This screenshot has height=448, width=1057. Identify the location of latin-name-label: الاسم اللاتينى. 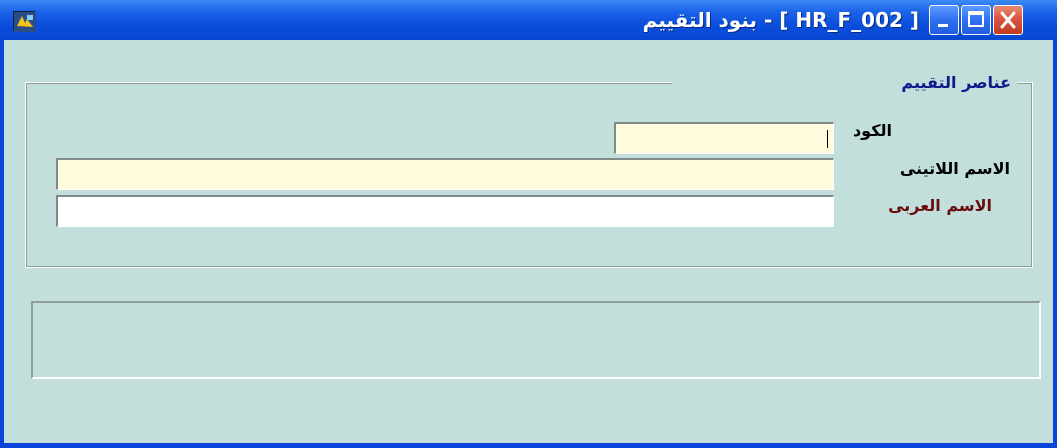
(954, 168).